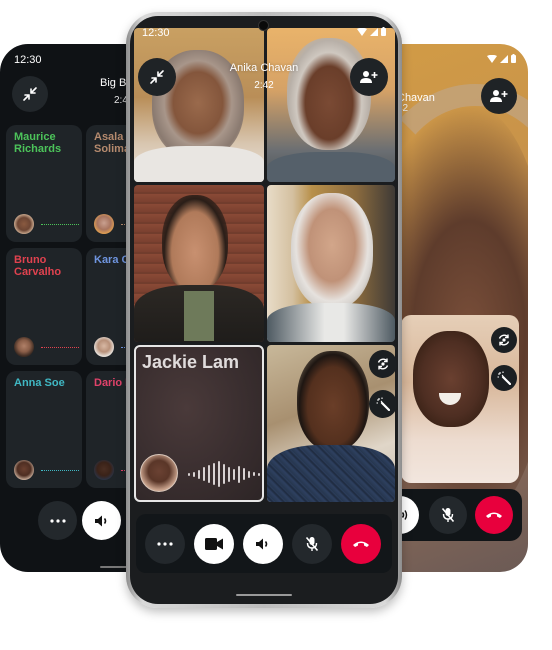 The width and height of the screenshot is (552, 650). I want to click on video-camera-icon, so click(214, 544).